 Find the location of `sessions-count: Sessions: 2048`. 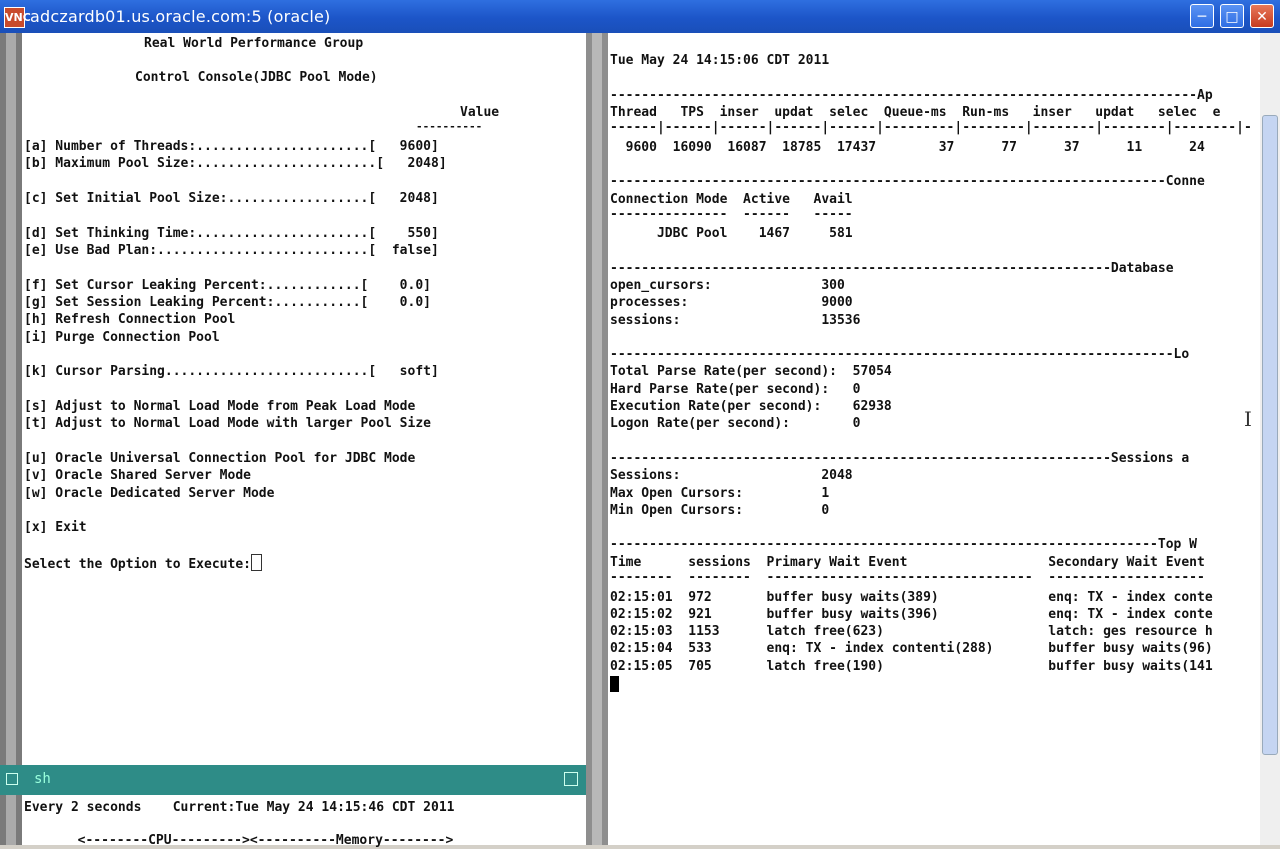

sessions-count: Sessions: 2048 is located at coordinates (731, 475).